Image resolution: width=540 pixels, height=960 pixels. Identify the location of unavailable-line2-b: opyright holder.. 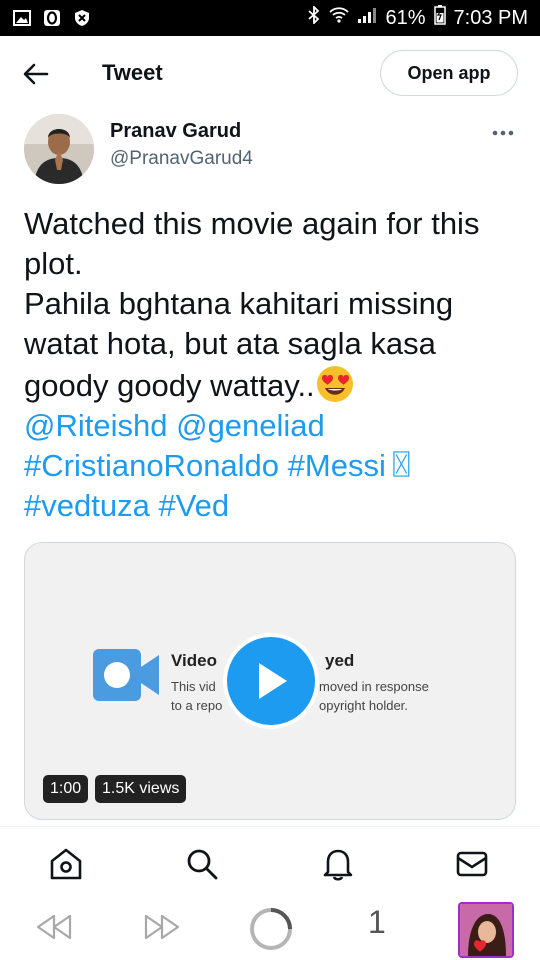
(363, 705).